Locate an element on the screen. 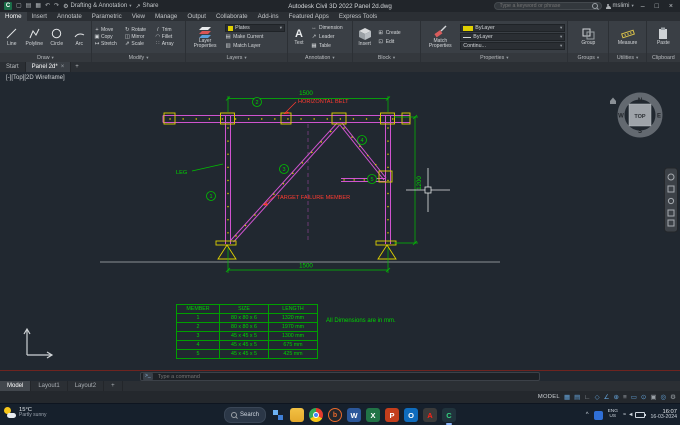 This screenshot has height=425, width=680. task-view-icon is located at coordinates (278, 415).